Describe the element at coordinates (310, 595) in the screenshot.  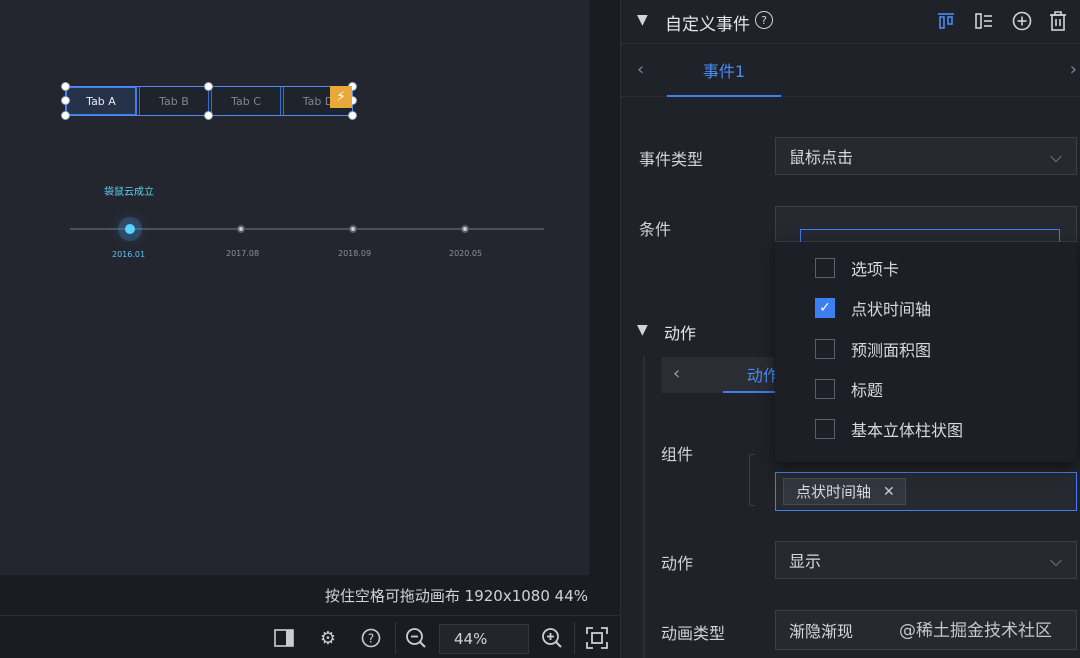
I see `status-bar: 按住空格可拖动画布 1920x1080 44%` at that location.